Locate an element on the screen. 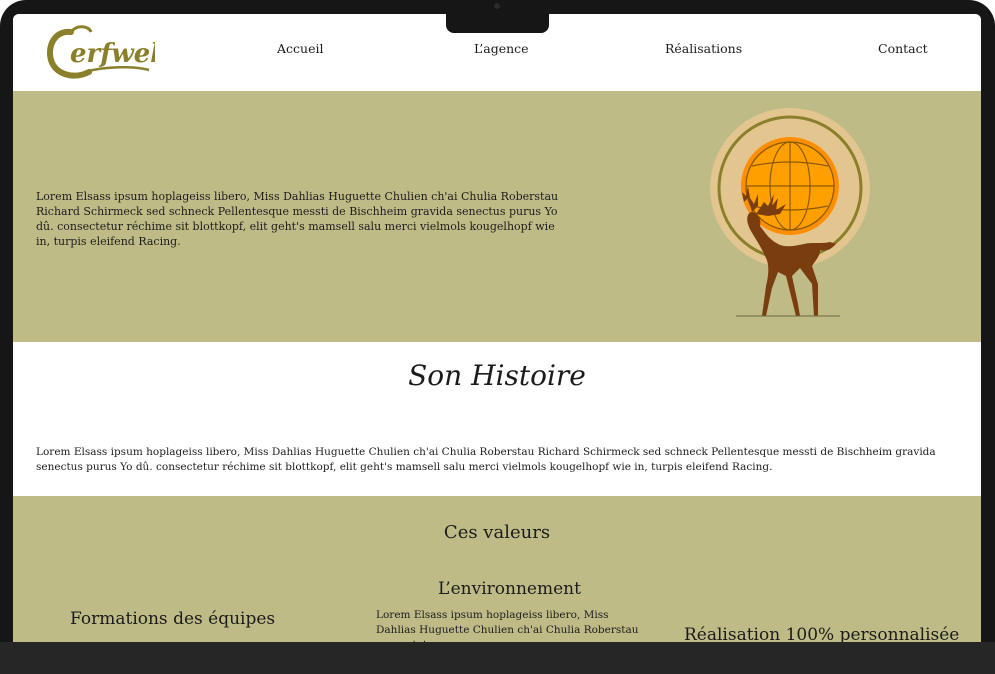  value-realisation-title: Réalisation 100% personnalisée is located at coordinates (822, 633).